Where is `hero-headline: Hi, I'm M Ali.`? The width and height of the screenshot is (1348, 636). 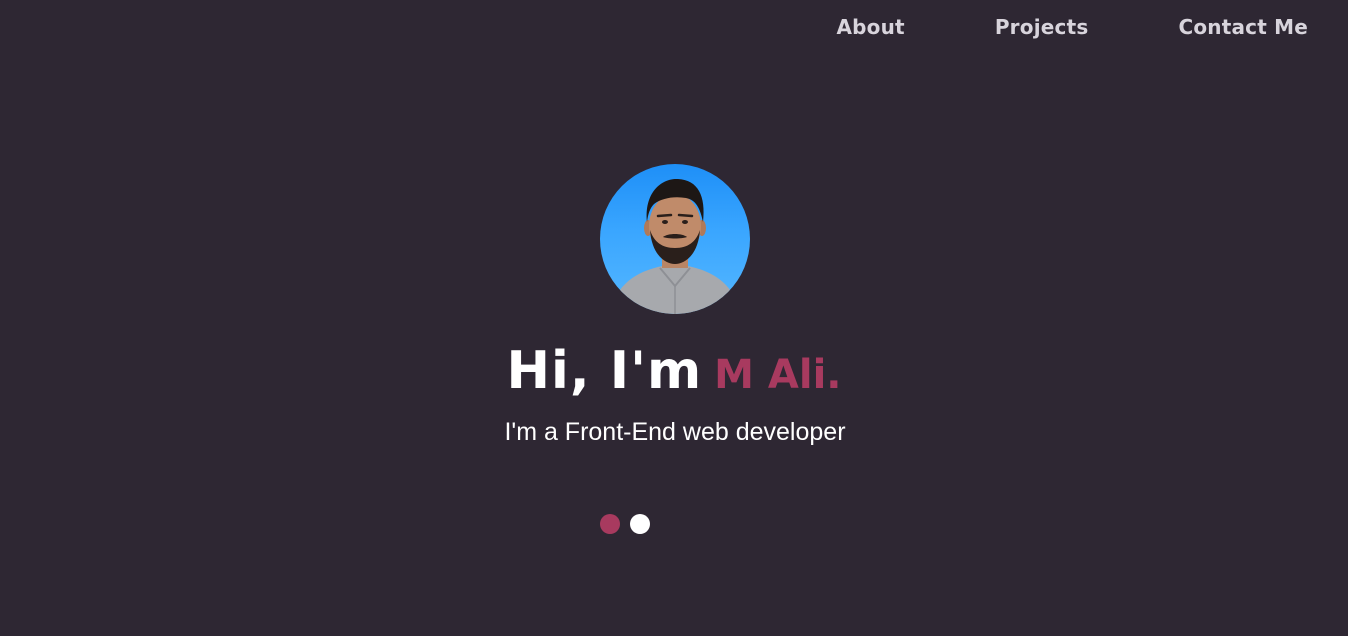
hero-headline: Hi, I'm M Ali. is located at coordinates (674, 374).